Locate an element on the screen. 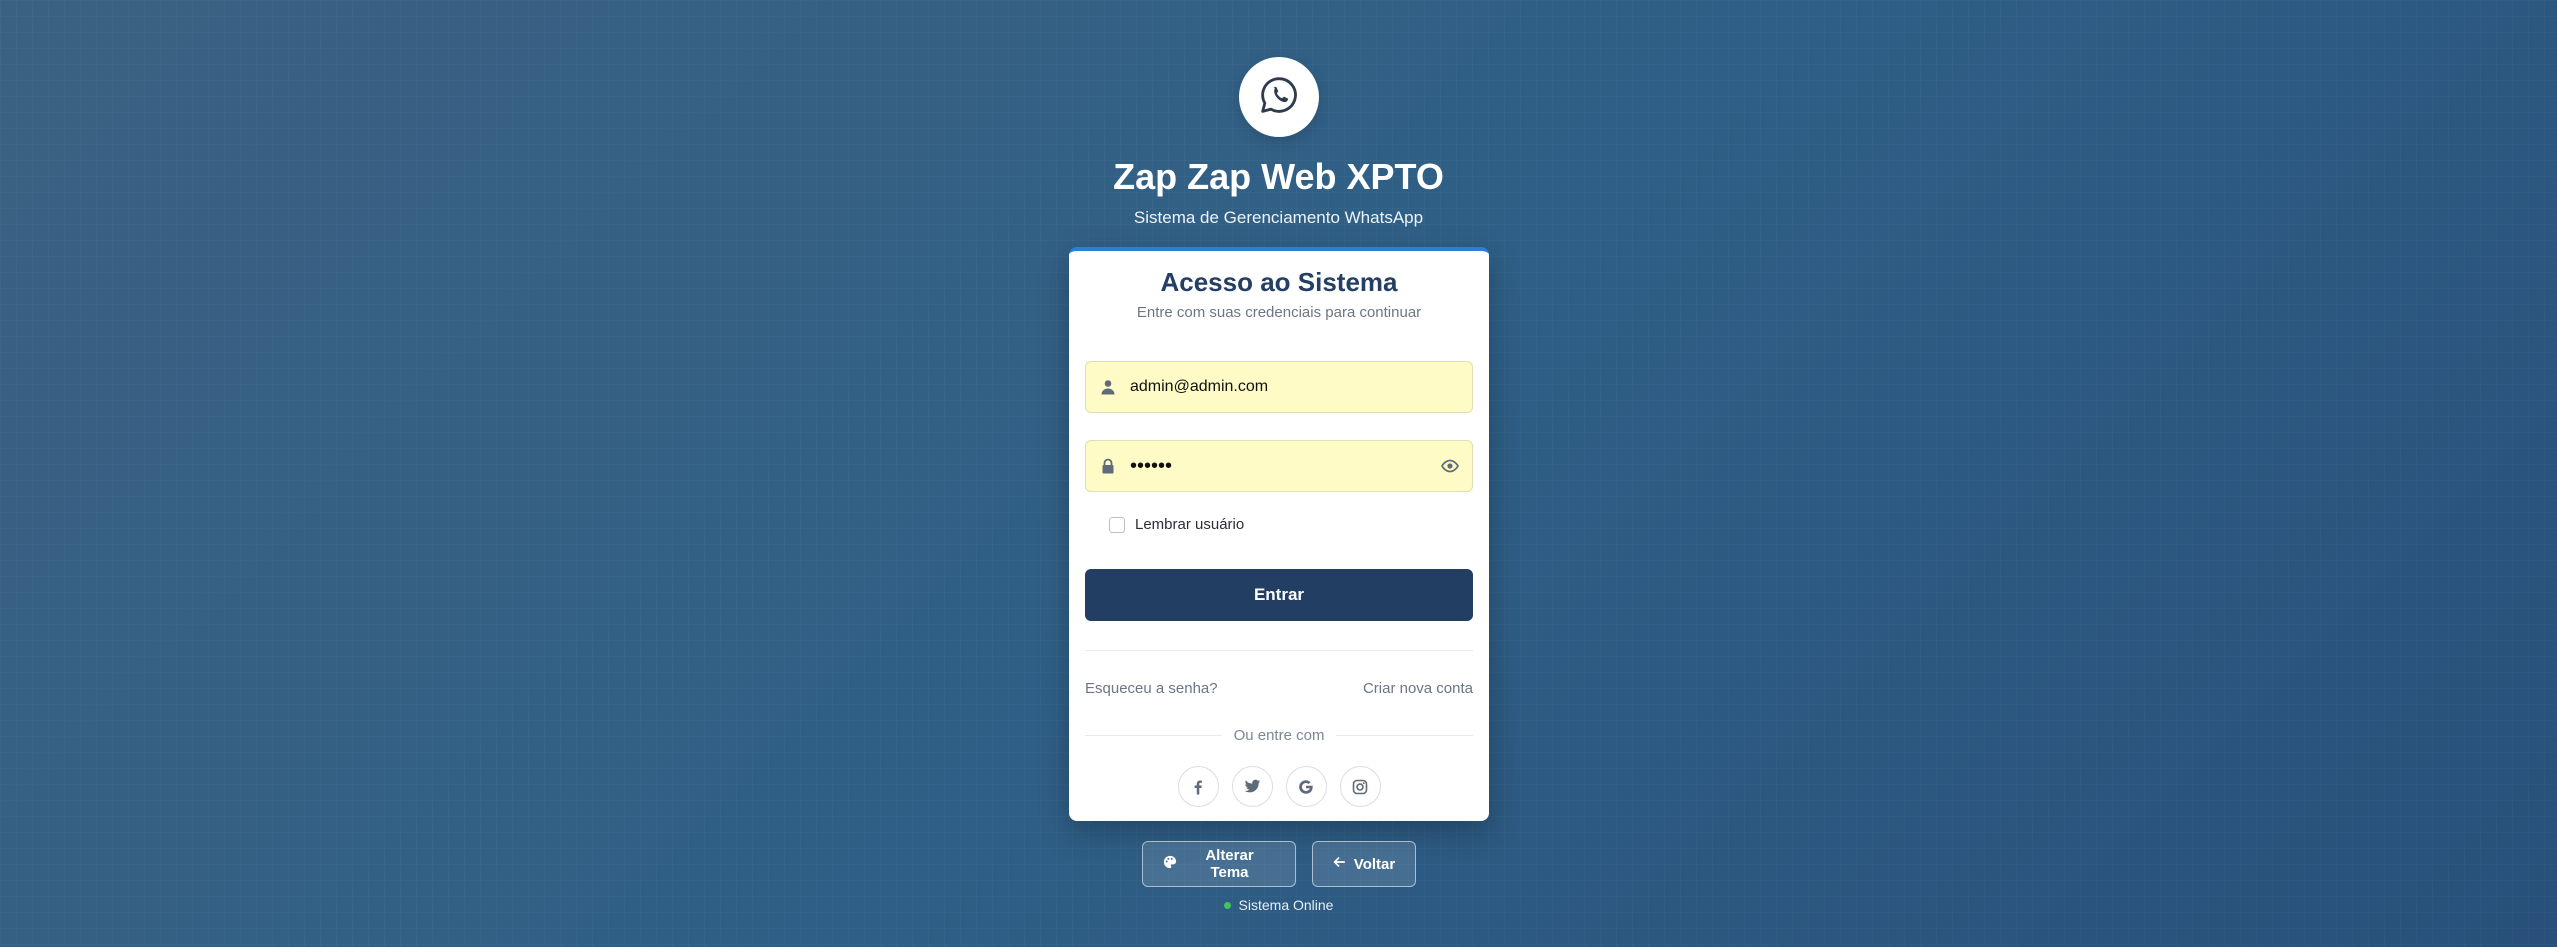 Image resolution: width=2557 pixels, height=947 pixels. social-login is located at coordinates (1279, 786).